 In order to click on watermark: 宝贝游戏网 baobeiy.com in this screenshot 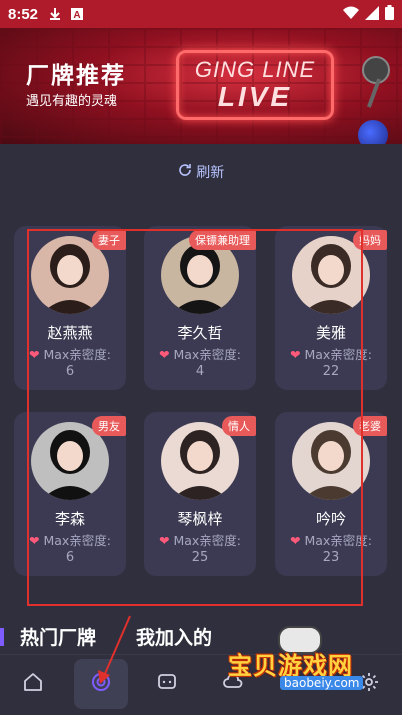, I will do `click(310, 661)`.